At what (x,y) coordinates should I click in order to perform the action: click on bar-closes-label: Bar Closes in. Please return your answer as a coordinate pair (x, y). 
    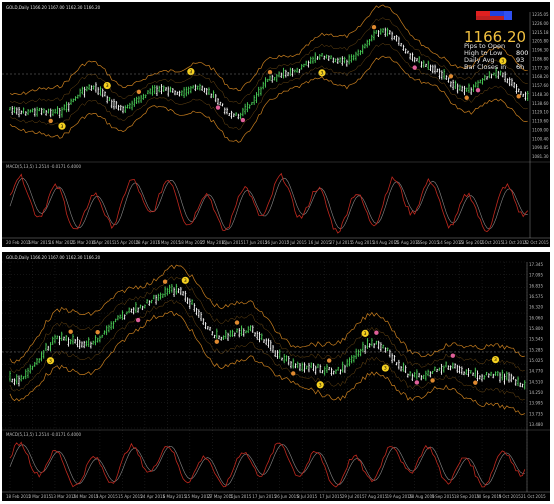
    Looking at the image, I should click on (485, 67).